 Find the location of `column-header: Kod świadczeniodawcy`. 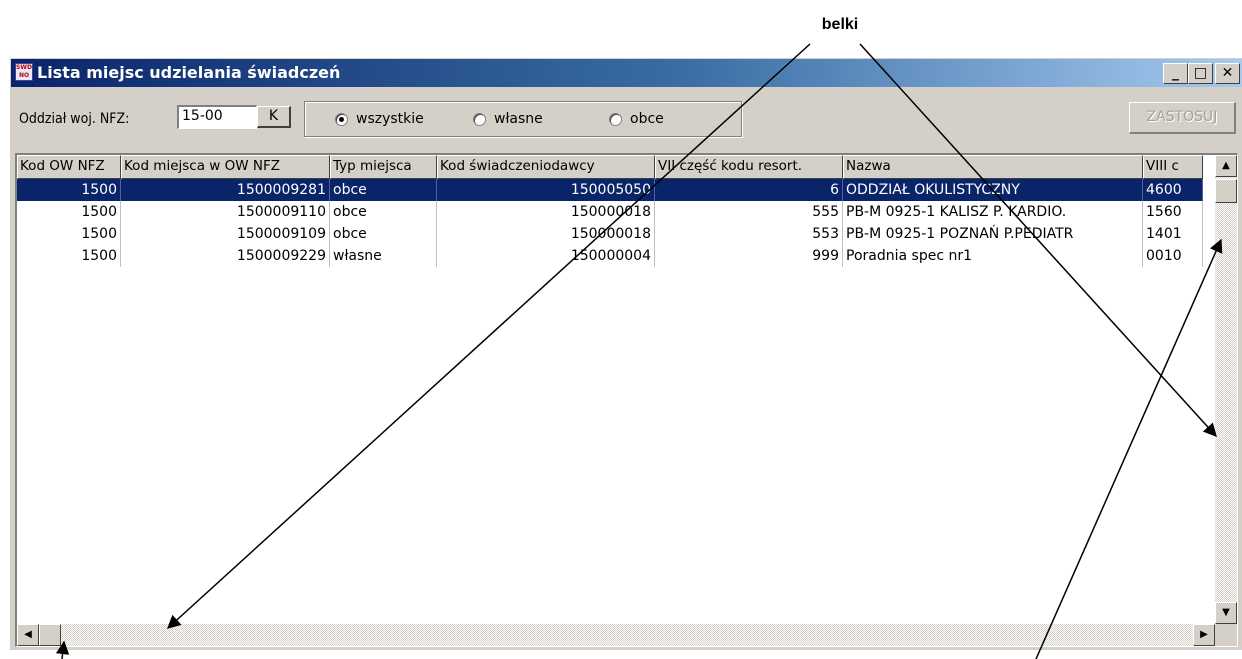

column-header: Kod świadczeniodawcy is located at coordinates (546, 167).